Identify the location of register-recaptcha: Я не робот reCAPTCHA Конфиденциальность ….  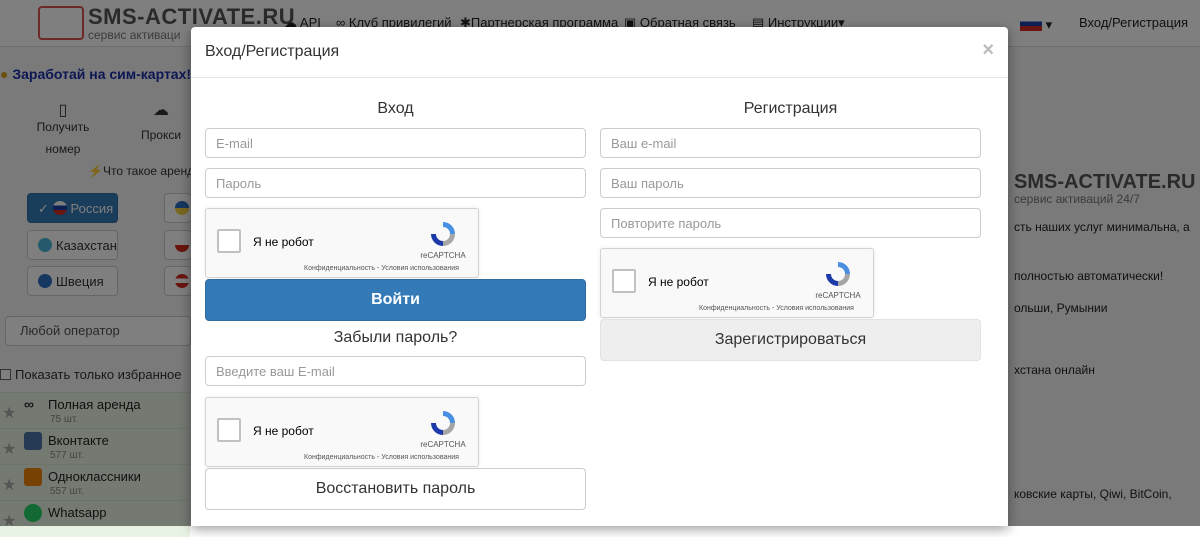
(737, 283).